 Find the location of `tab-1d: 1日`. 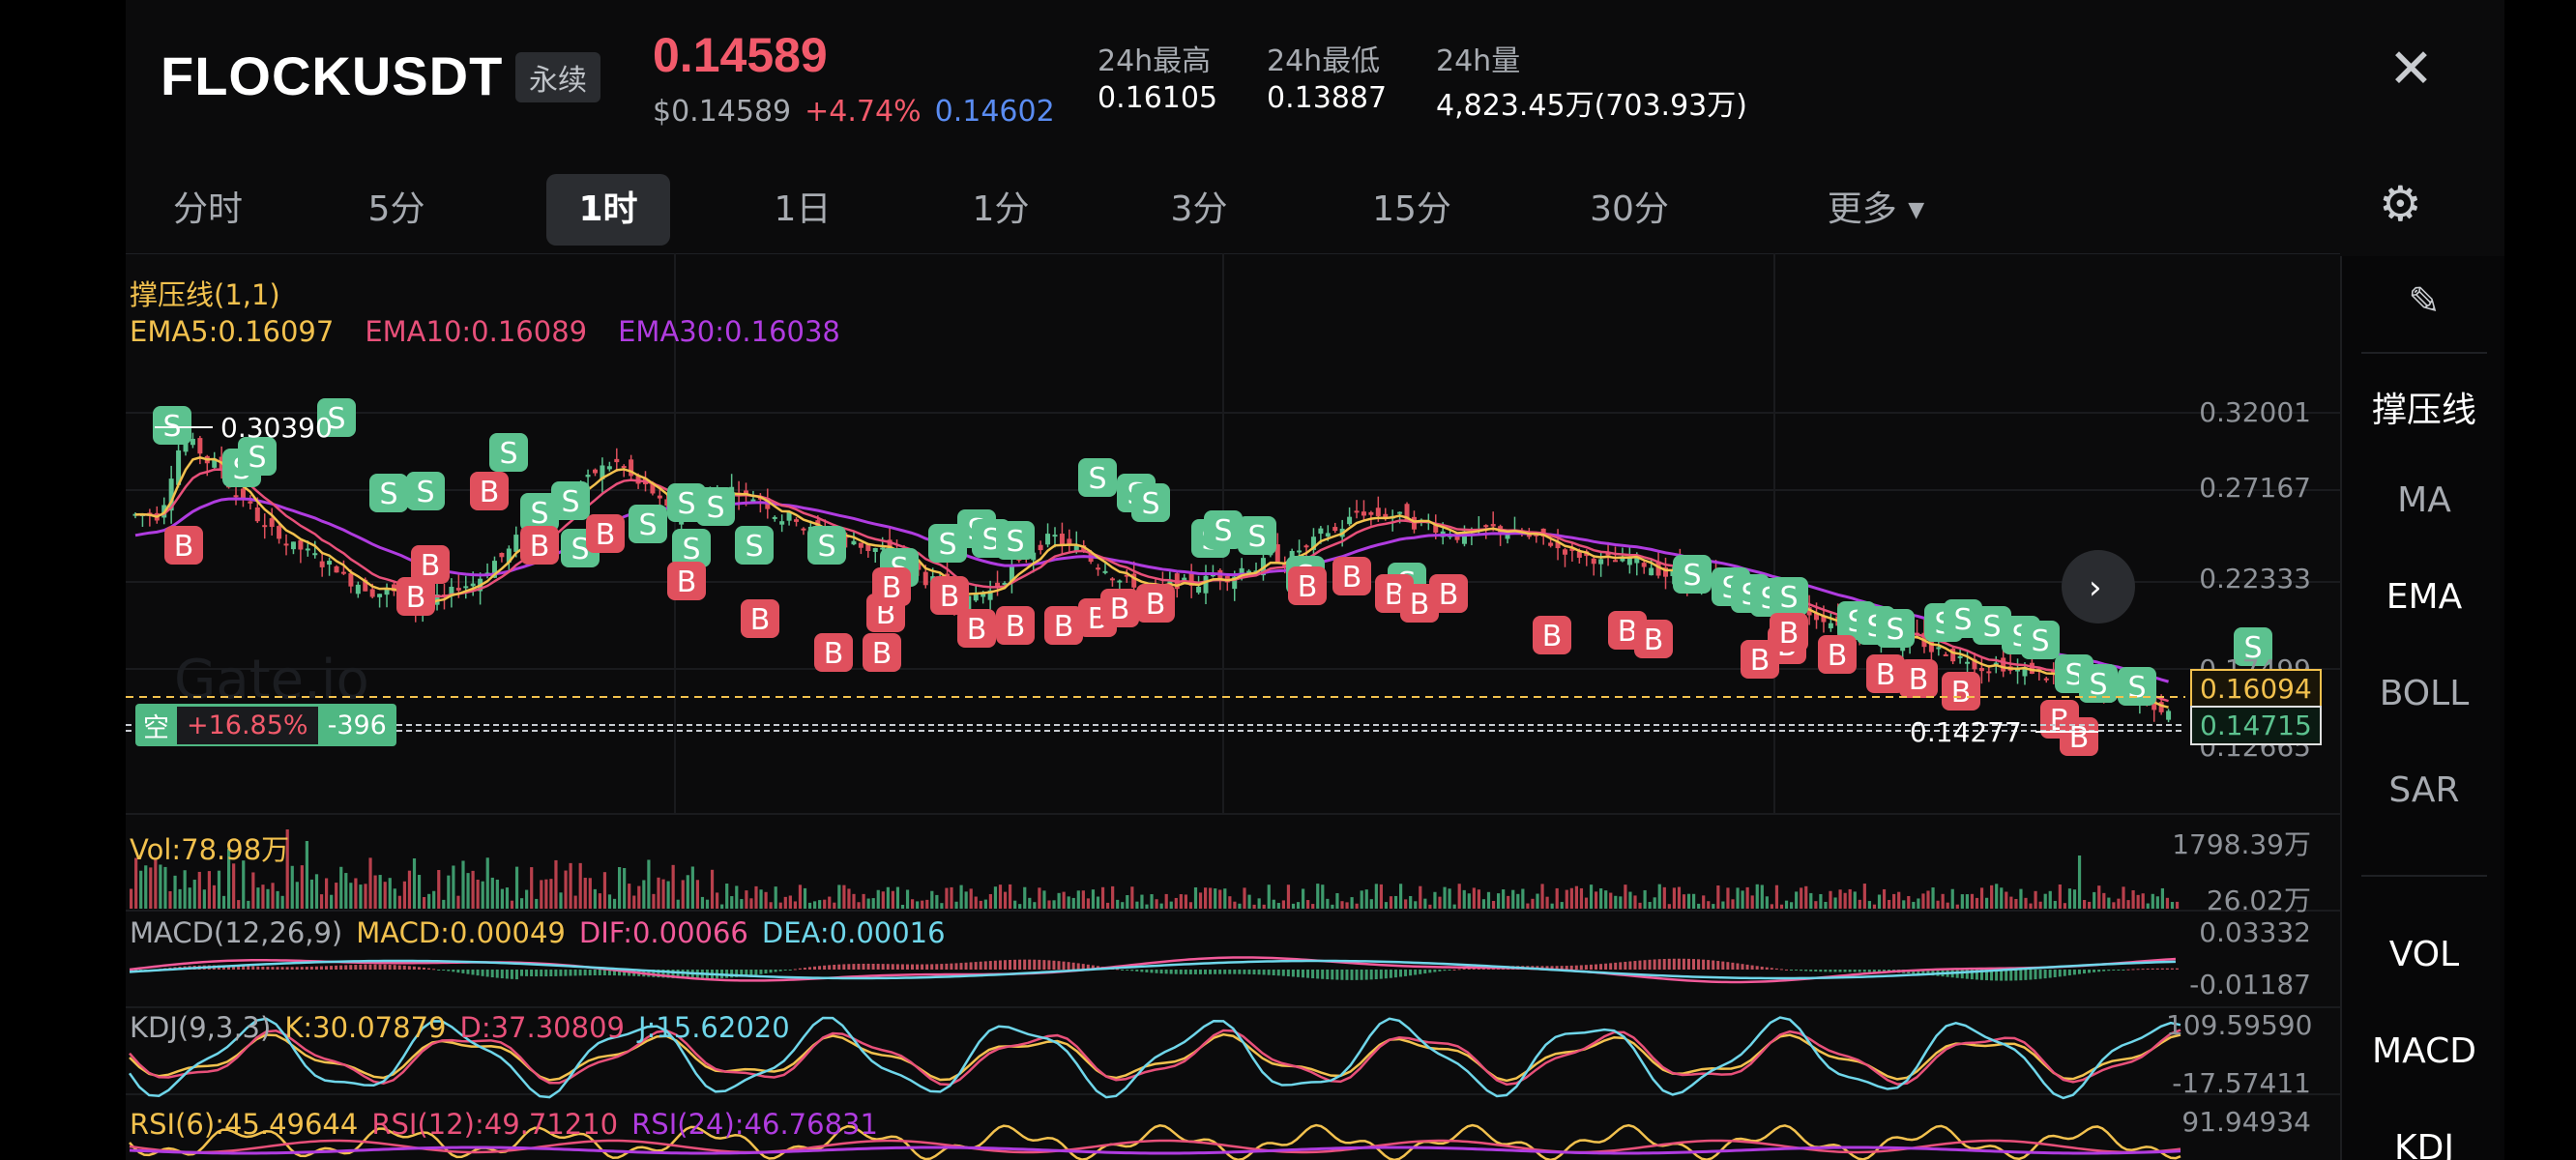

tab-1d: 1日 is located at coordinates (803, 210).